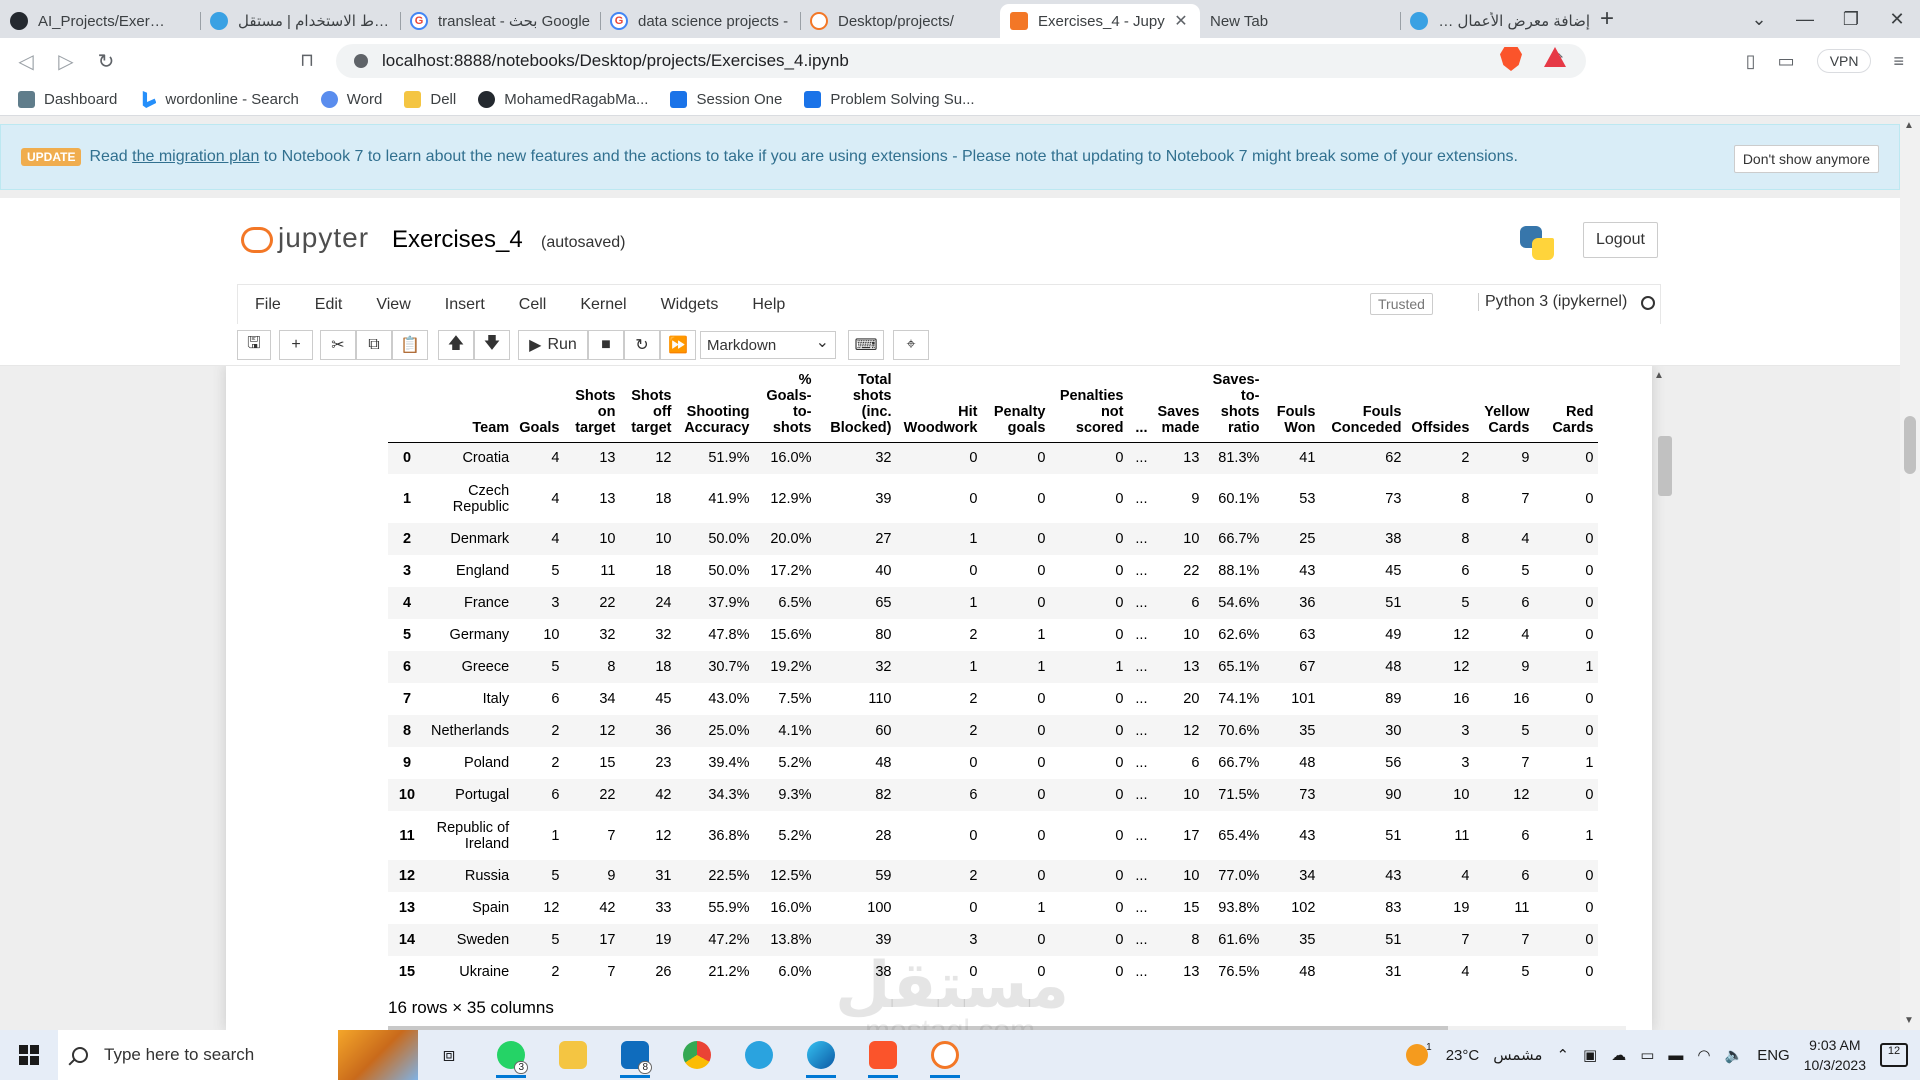 The image size is (1920, 1080). Describe the element at coordinates (1734, 1055) in the screenshot. I see `volume-icon: 🔈` at that location.